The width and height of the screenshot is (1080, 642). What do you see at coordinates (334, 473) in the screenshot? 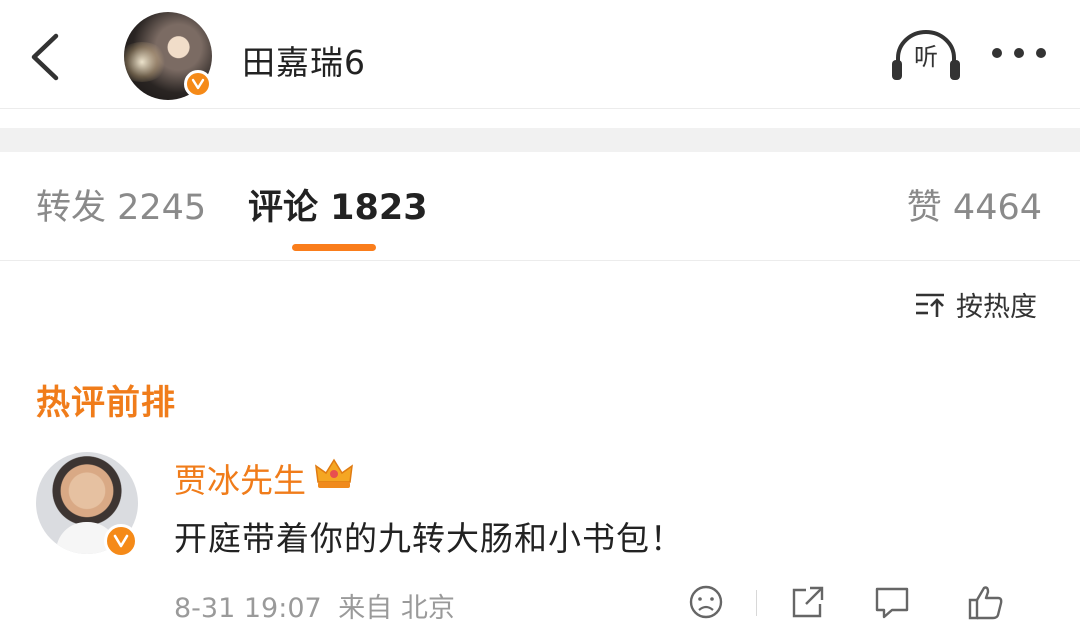
I see `crown-icon` at bounding box center [334, 473].